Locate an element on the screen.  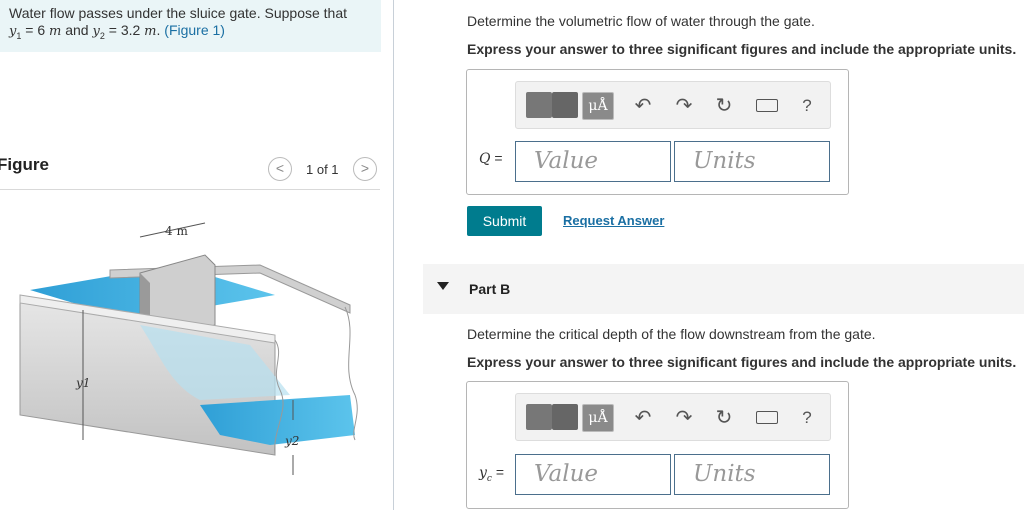
q-label: Q = is located at coordinates (491, 158).